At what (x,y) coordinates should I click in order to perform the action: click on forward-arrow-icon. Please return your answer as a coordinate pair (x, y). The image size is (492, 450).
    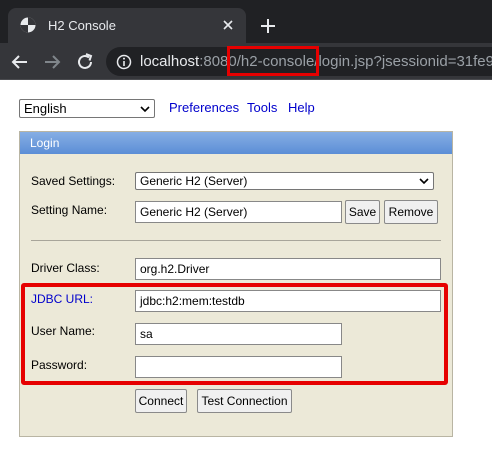
    Looking at the image, I should click on (52, 62).